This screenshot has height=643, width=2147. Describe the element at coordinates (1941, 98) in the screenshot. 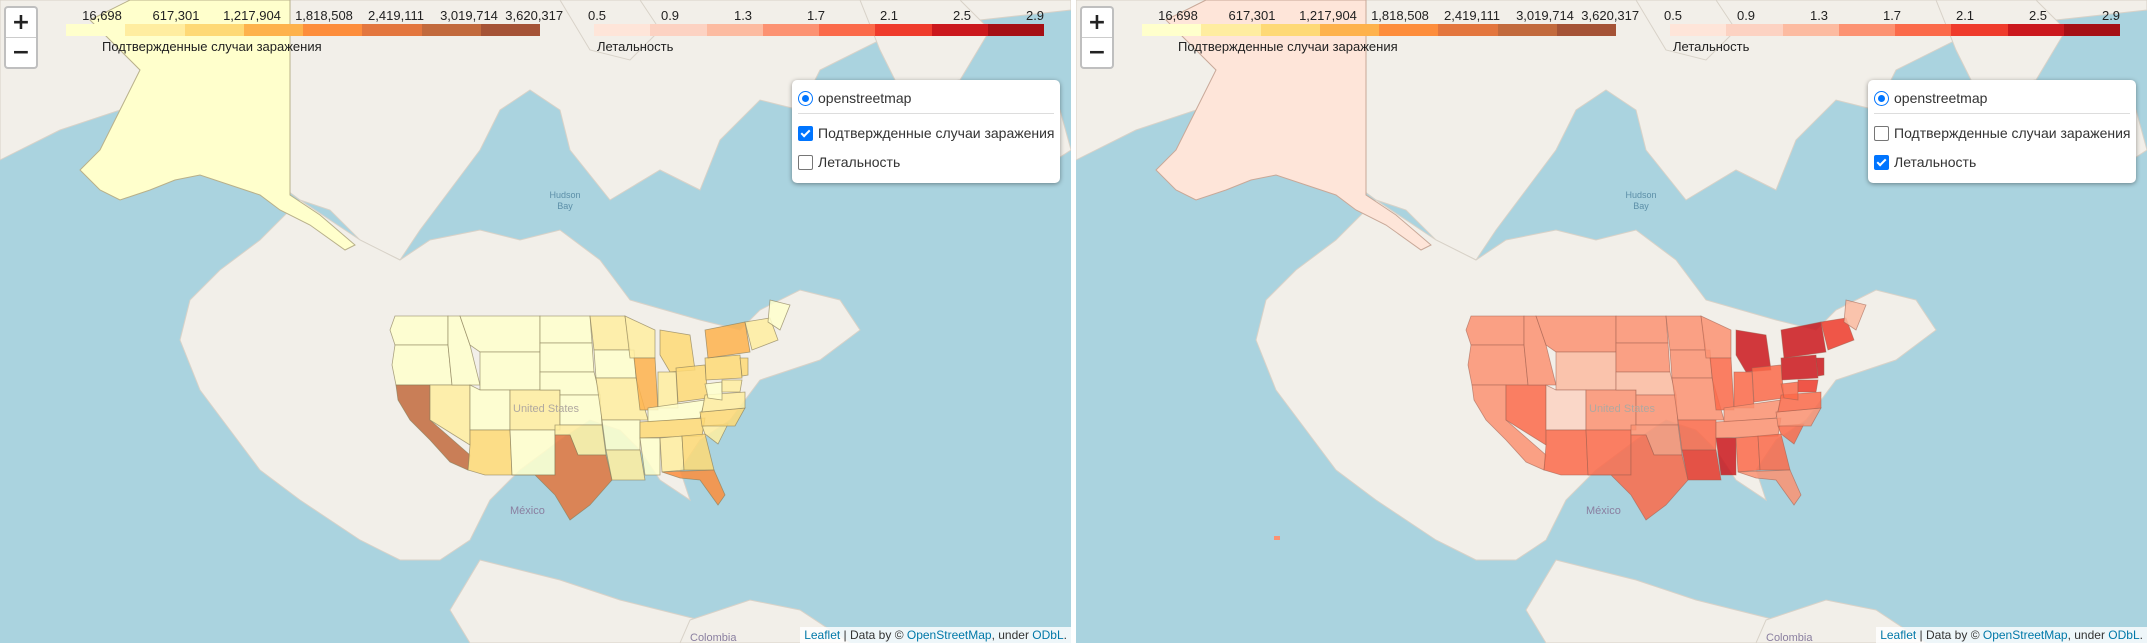

I see `base-layer-label: openstreetmap` at that location.